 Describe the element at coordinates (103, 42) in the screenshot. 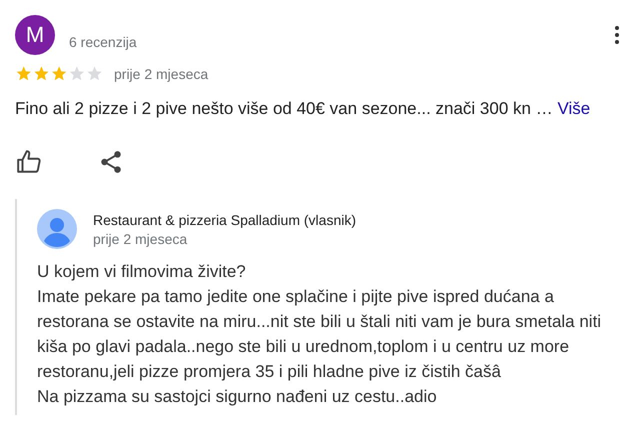

I see `review-count: 6 recenzija` at that location.